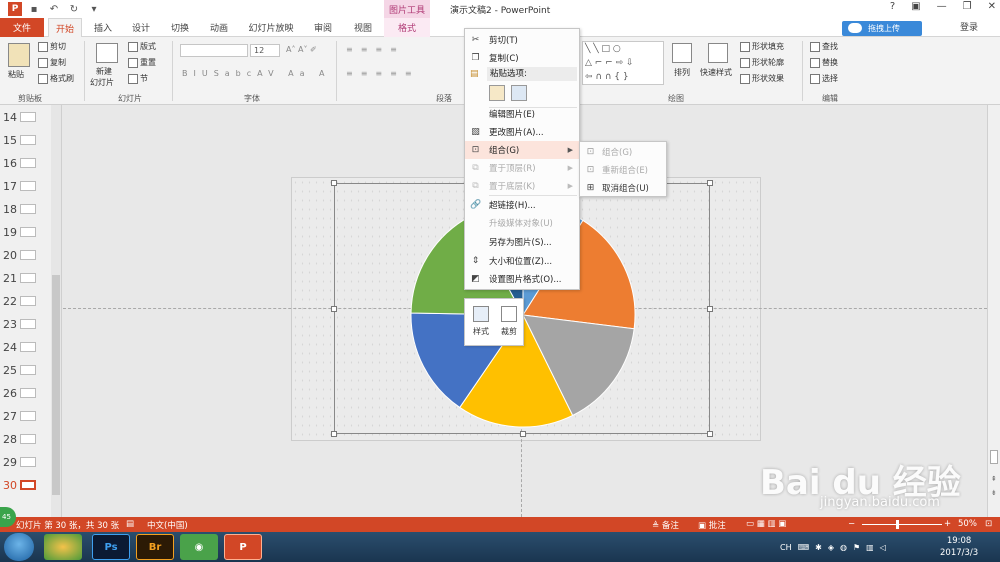  What do you see at coordinates (824, 46) in the screenshot?
I see `find-button: 查找` at bounding box center [824, 46].